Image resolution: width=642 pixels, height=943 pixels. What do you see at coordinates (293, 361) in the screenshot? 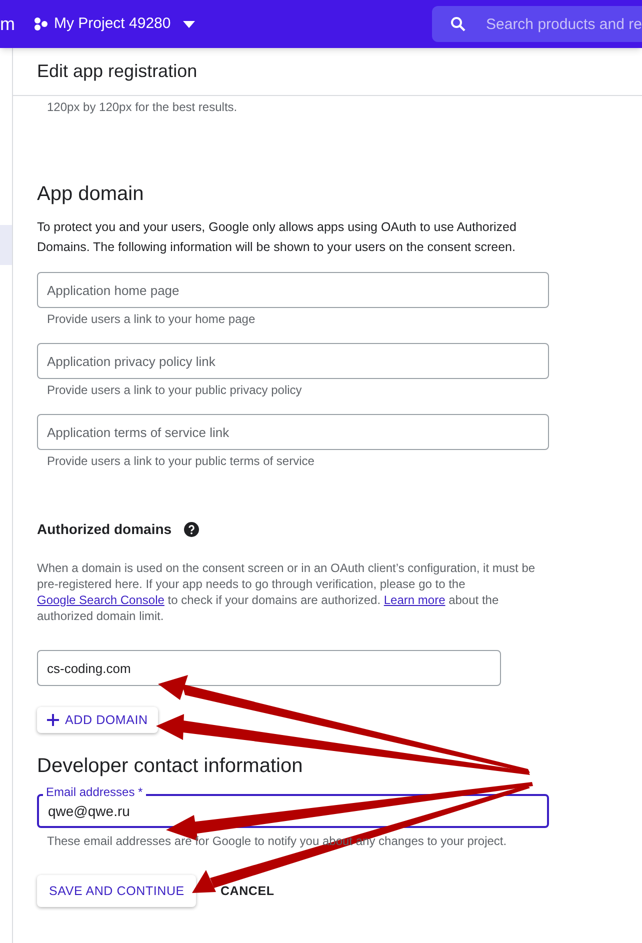
I see `text-field: Application privacy policy link` at bounding box center [293, 361].